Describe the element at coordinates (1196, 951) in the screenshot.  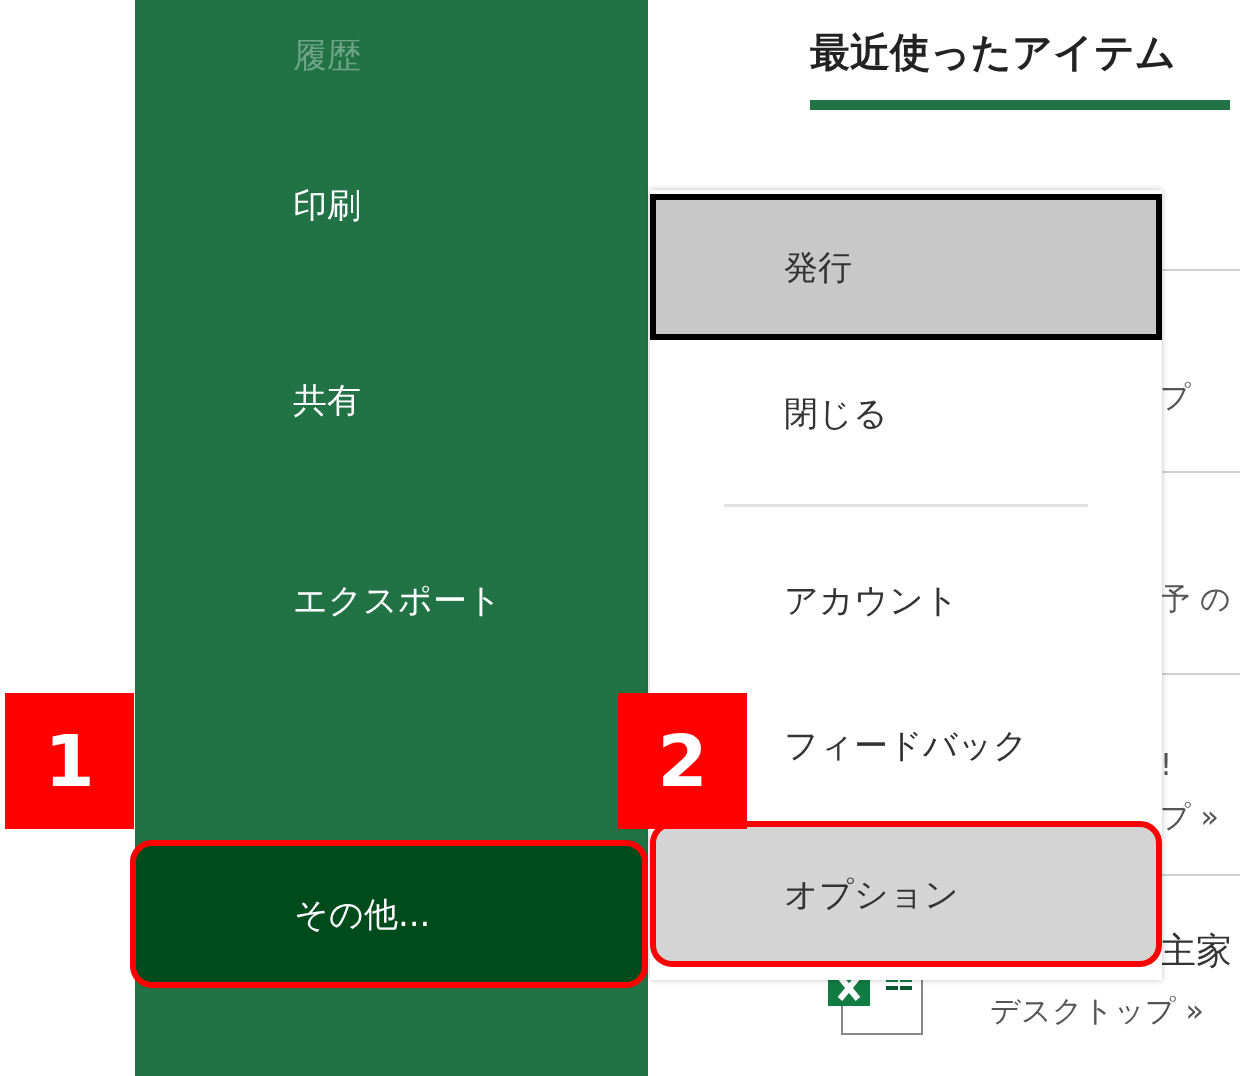
I see `file-name: 主家` at that location.